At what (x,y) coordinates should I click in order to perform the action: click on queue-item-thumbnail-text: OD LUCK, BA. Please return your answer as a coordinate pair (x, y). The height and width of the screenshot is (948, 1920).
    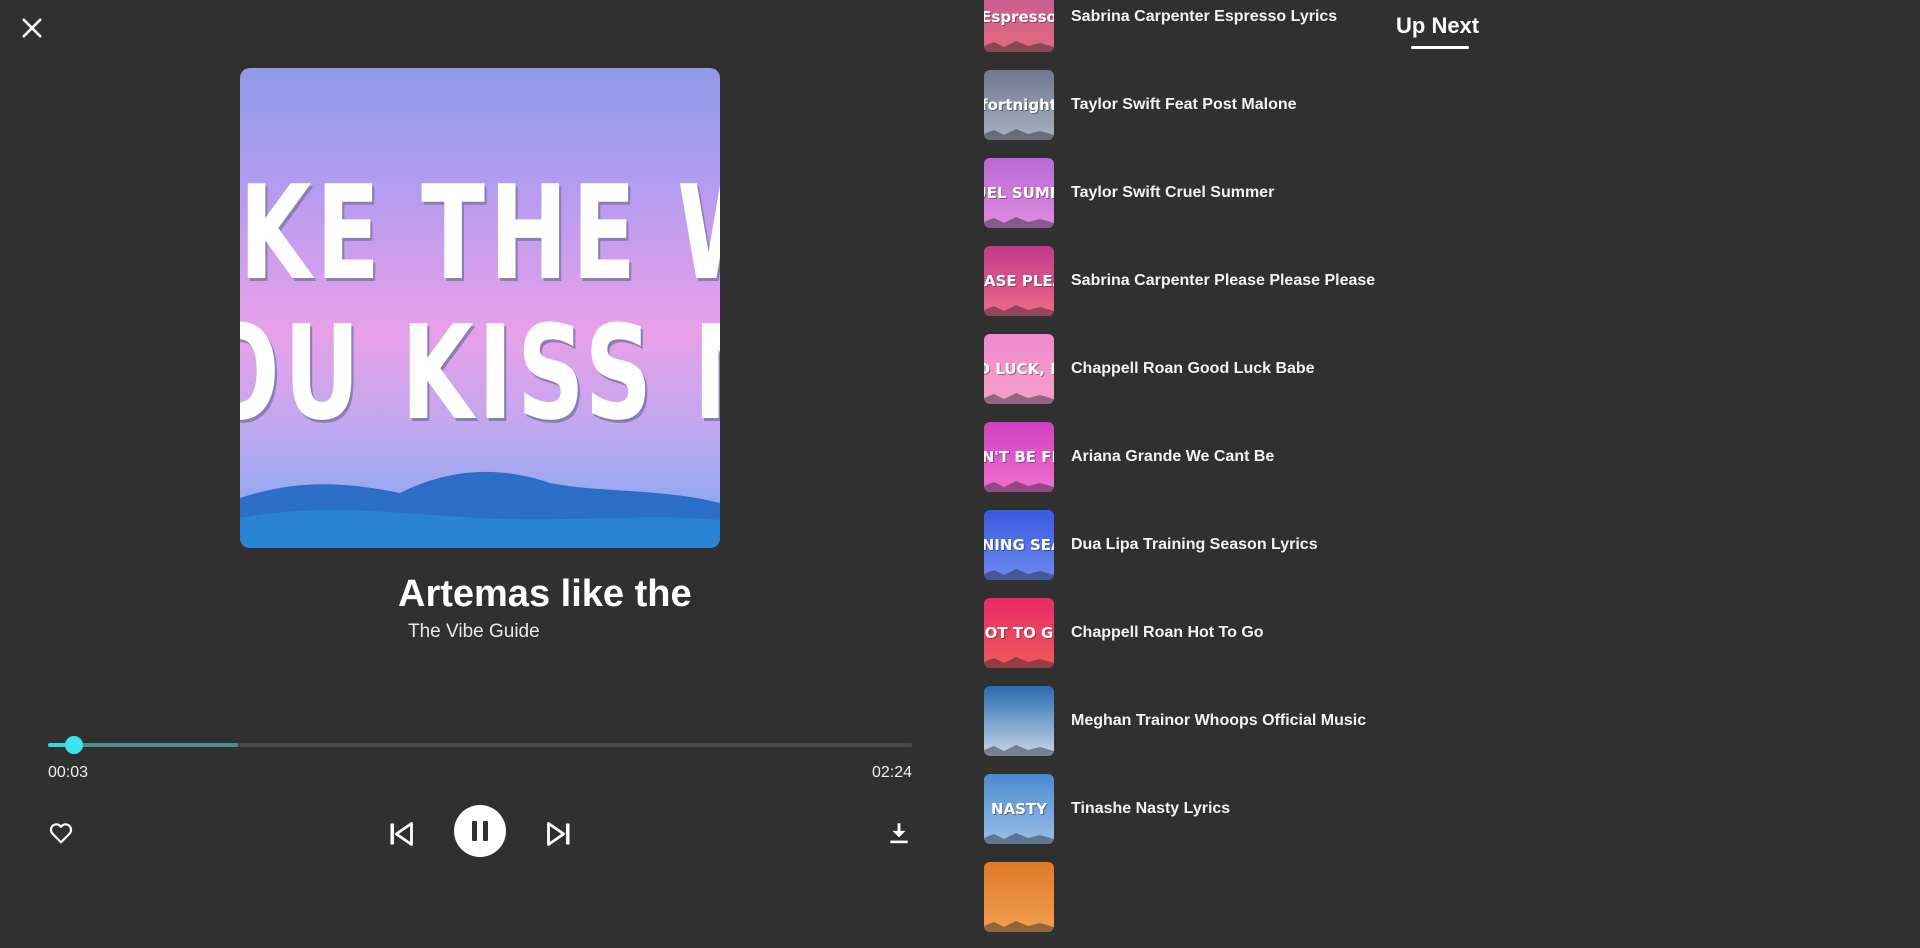
    Looking at the image, I should click on (1019, 369).